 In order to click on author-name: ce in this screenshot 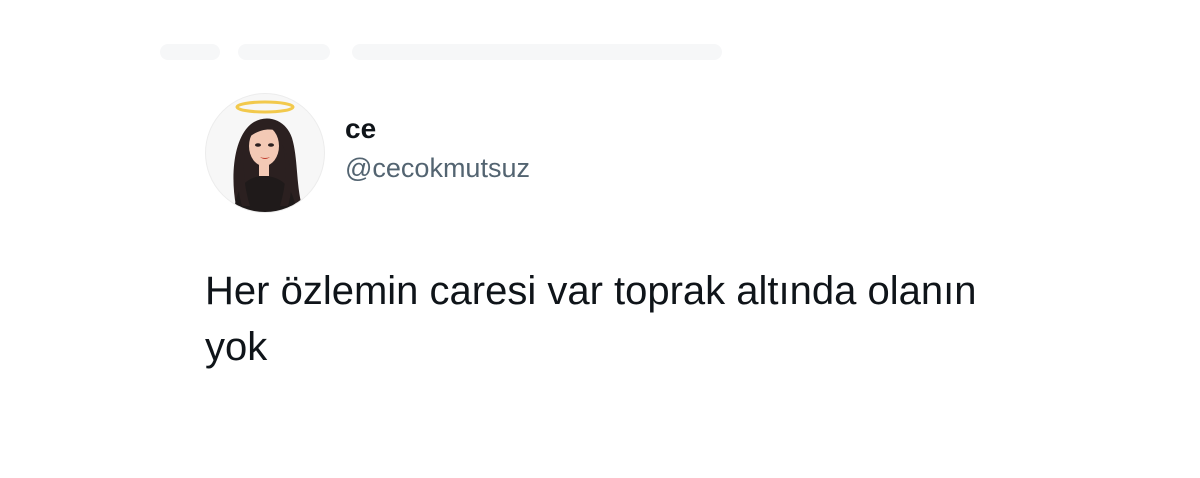, I will do `click(437, 129)`.